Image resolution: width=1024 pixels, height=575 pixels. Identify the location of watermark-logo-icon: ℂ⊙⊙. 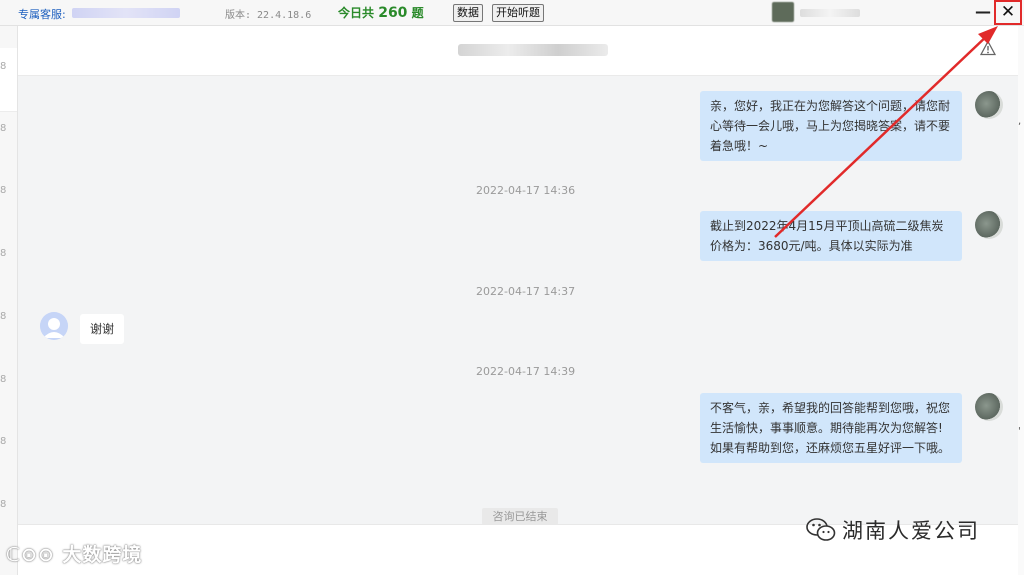
(34, 555).